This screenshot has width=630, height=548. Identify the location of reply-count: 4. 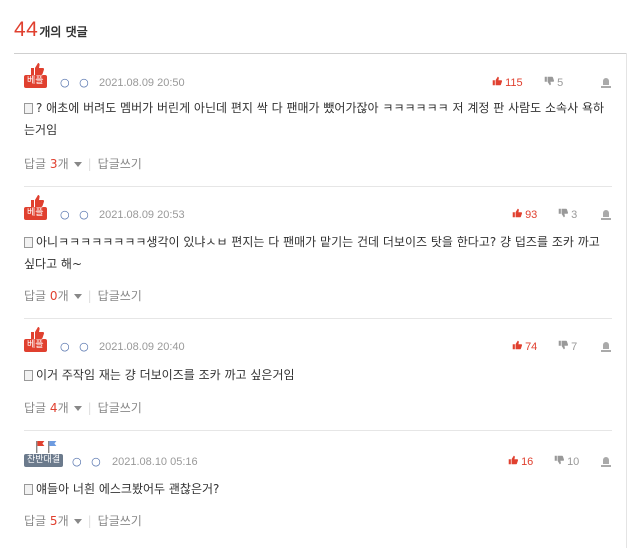
(53, 408).